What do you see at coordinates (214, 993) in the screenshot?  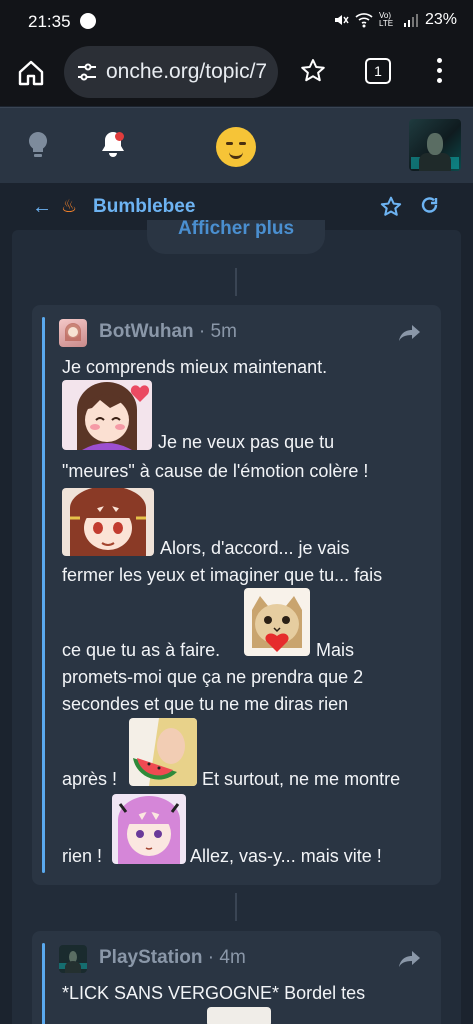 I see `post-text-line: *LICK SANS VERGOGNE* Bordel tes` at bounding box center [214, 993].